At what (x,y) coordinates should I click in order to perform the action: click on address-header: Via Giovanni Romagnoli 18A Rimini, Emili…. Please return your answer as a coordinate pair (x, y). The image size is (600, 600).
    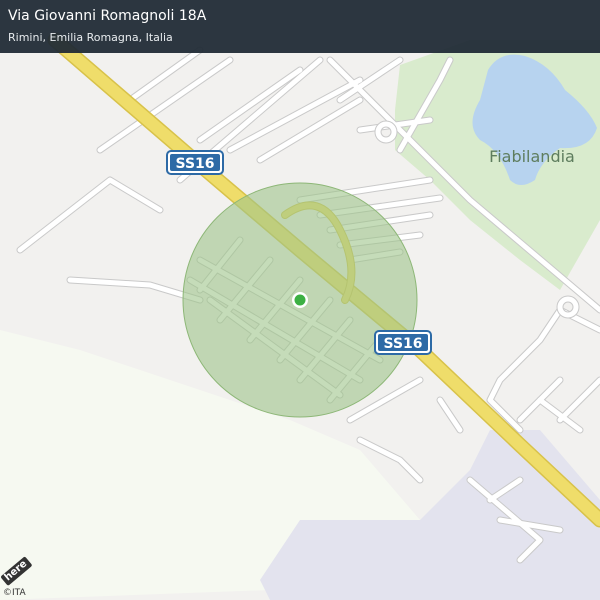
    Looking at the image, I should click on (300, 26).